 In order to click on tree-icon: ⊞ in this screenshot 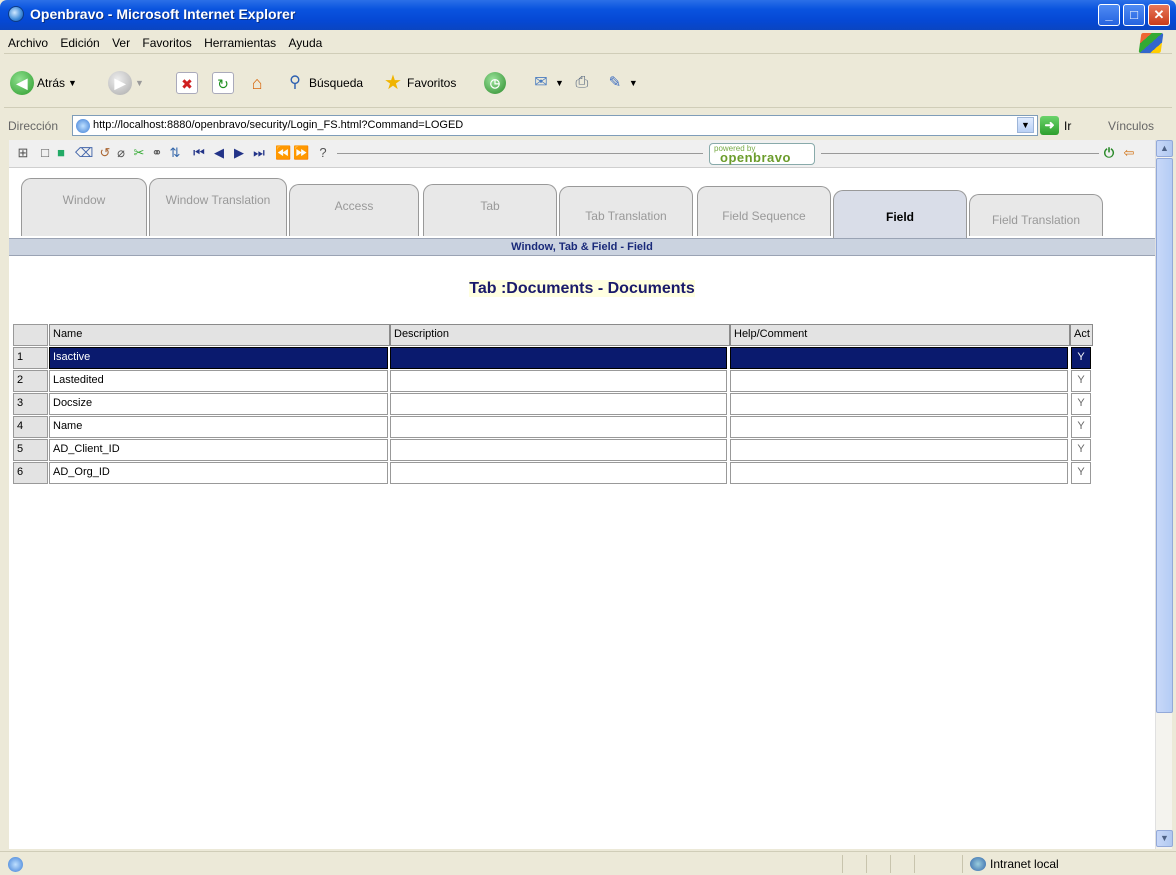, I will do `click(23, 153)`.